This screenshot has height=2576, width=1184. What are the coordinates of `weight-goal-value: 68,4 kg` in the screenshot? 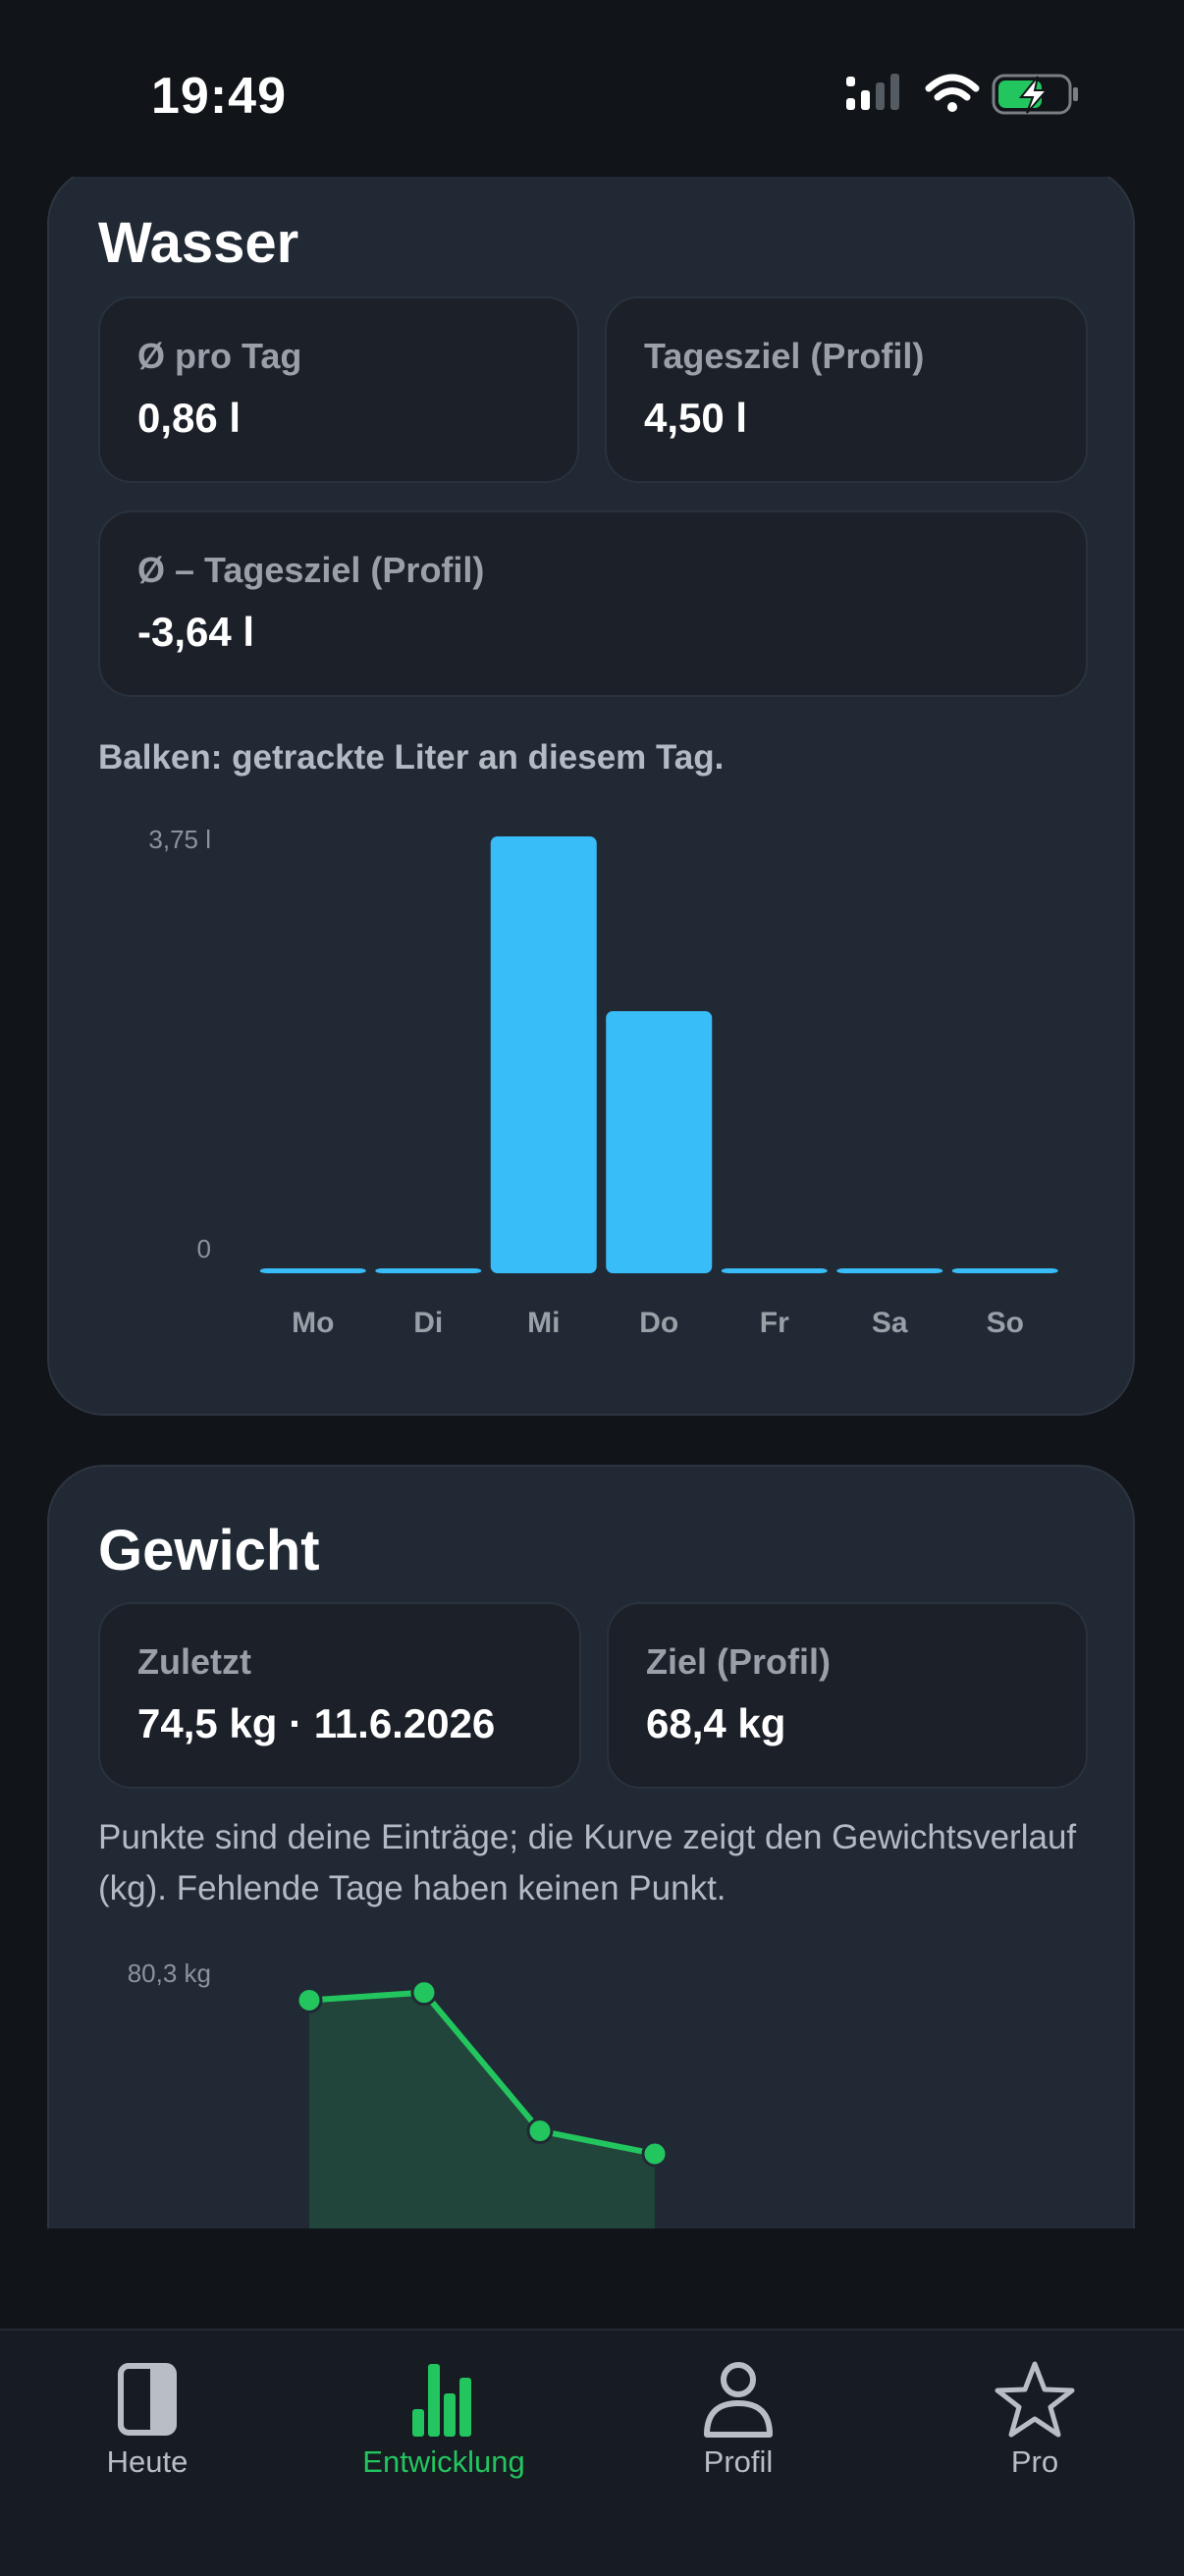 It's located at (716, 1723).